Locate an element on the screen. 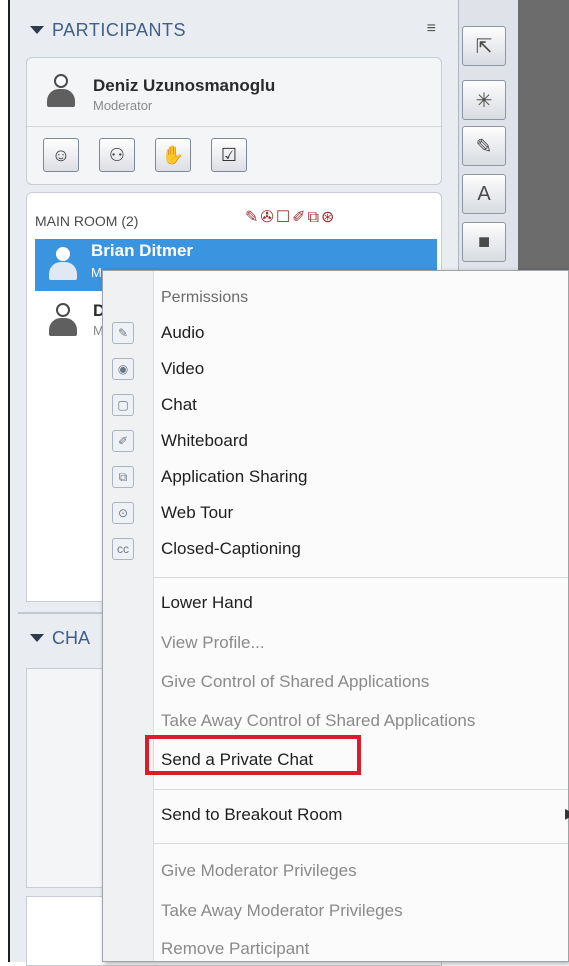  whiteboard-canvas is located at coordinates (543, 135).